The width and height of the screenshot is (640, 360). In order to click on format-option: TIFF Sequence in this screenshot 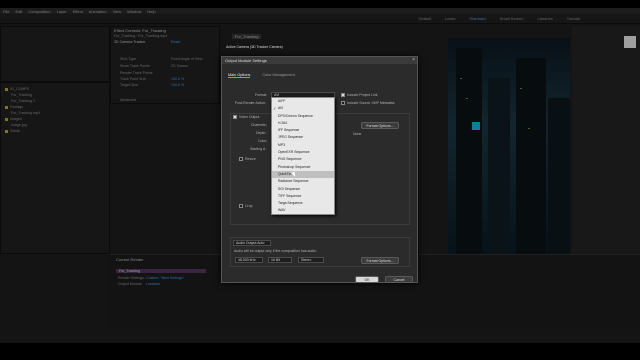, I will do `click(303, 196)`.